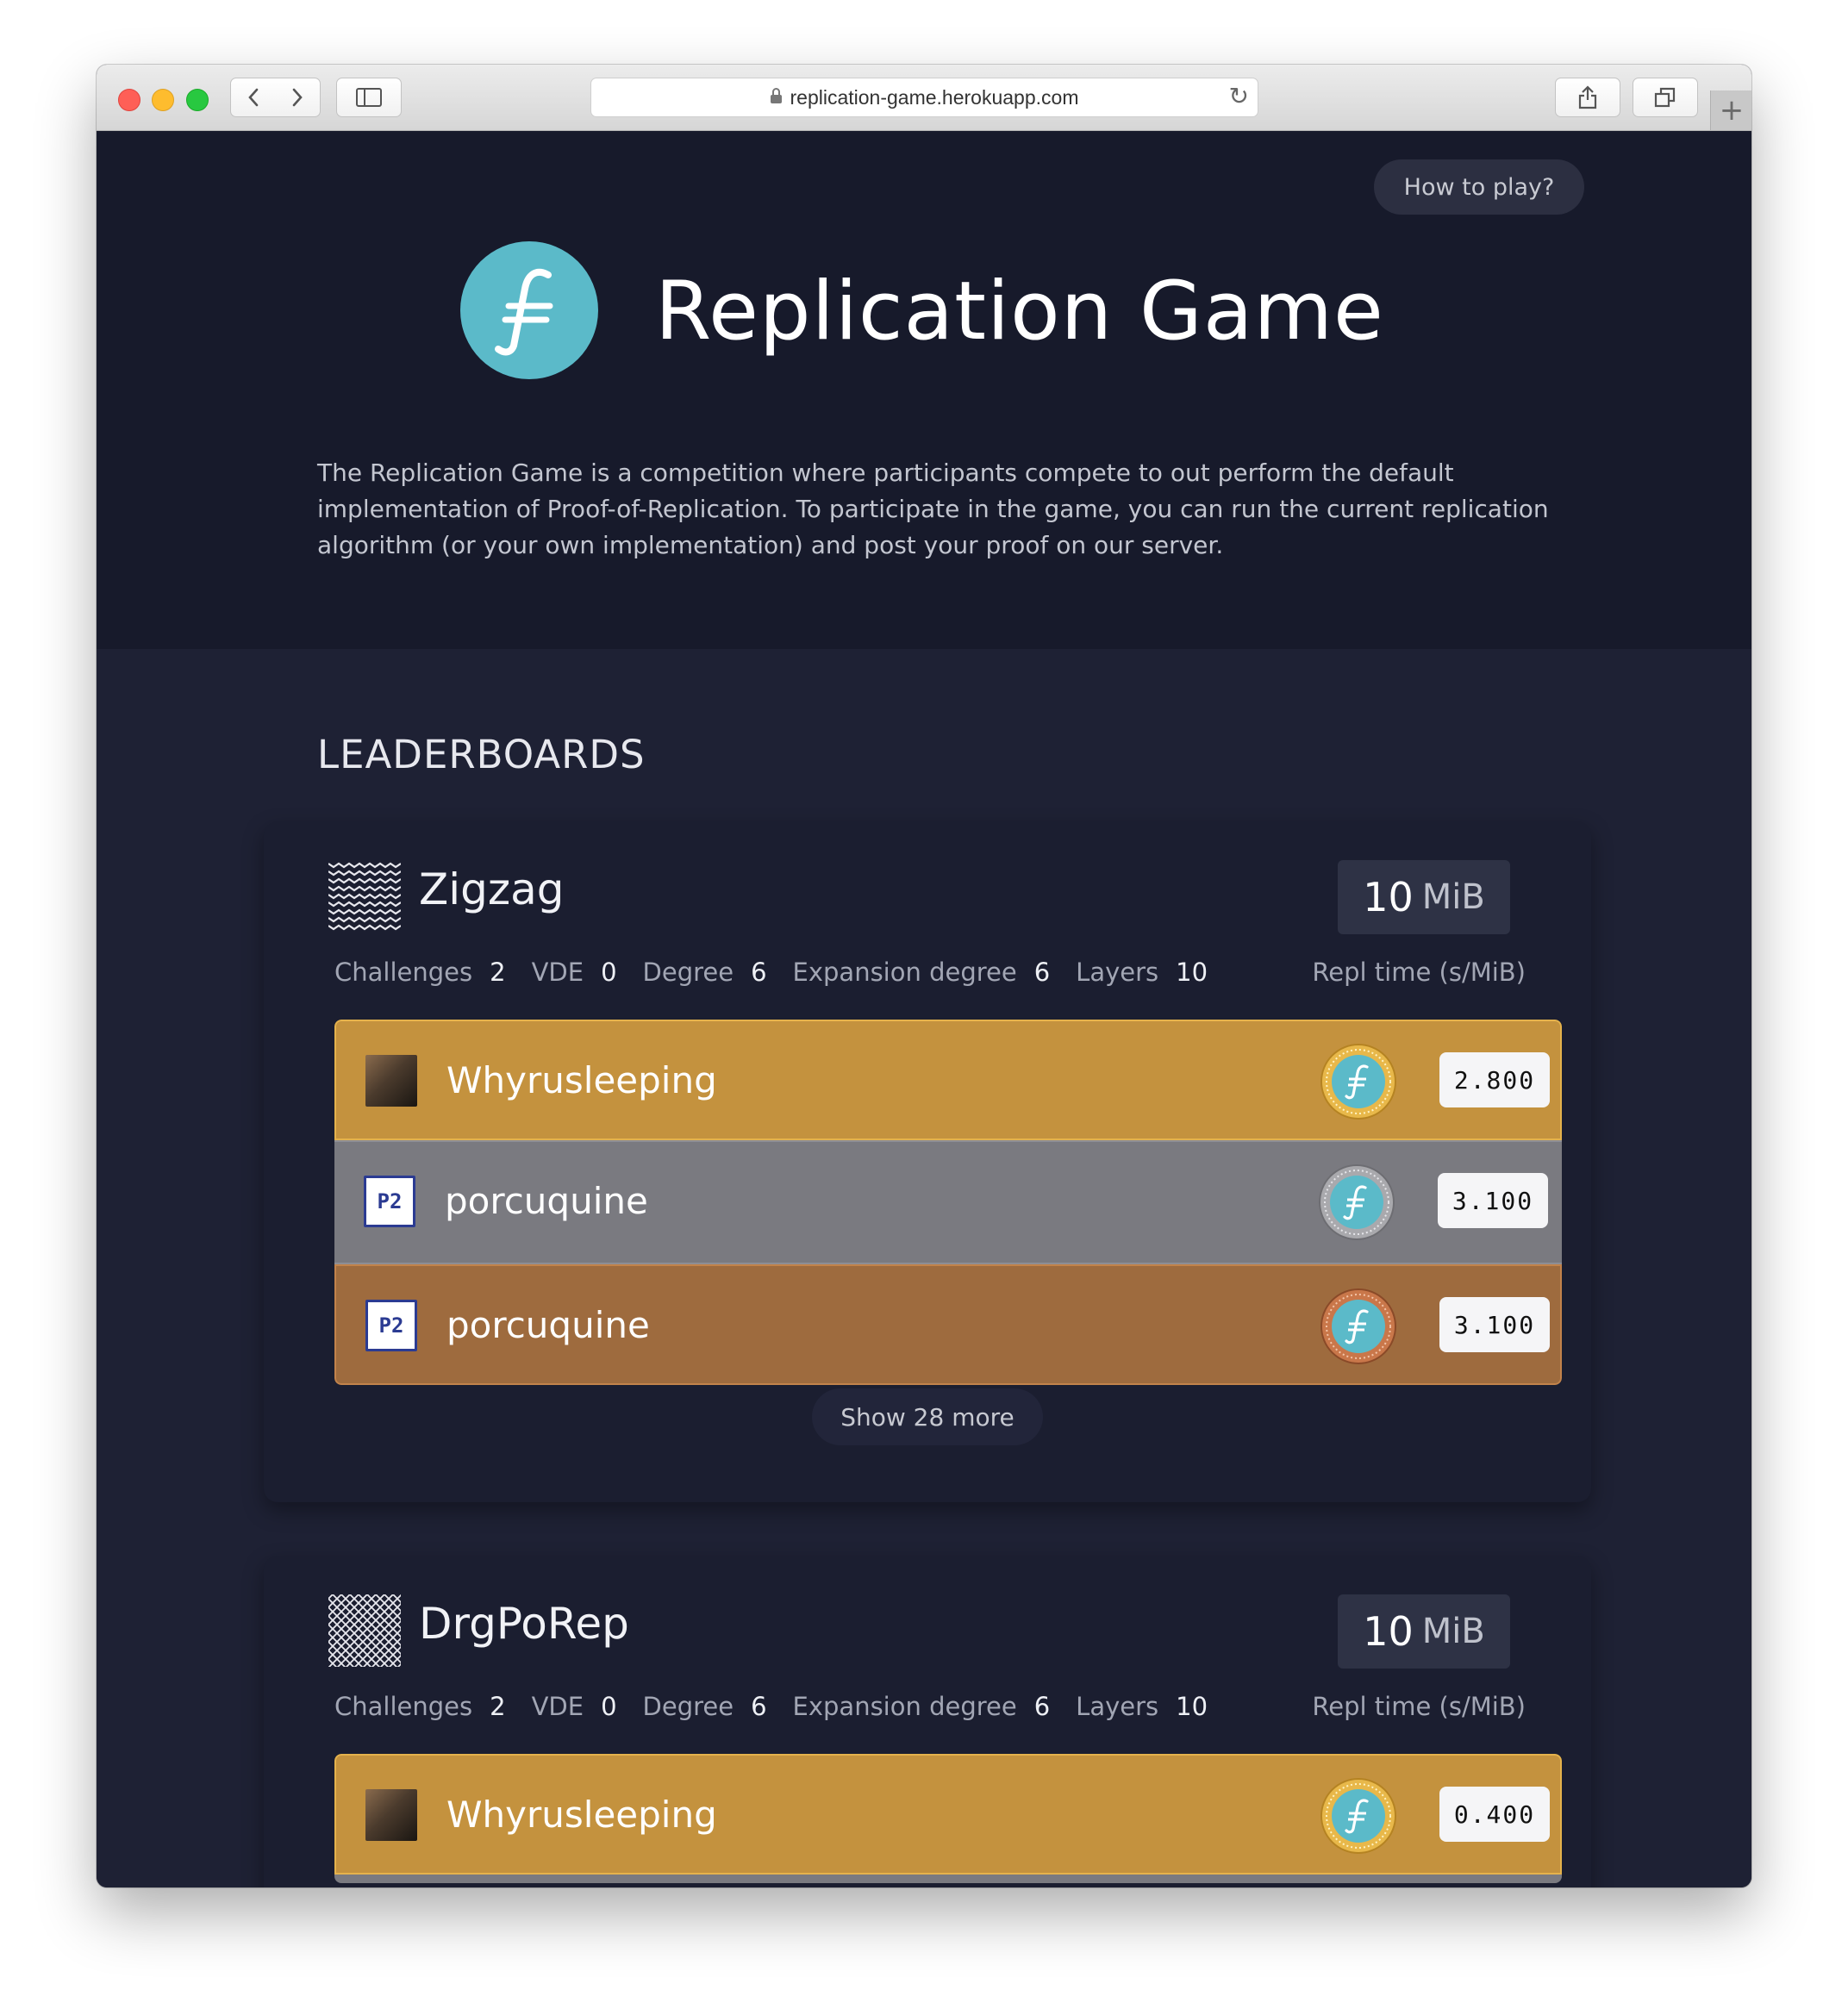 The height and width of the screenshot is (2015, 1848). What do you see at coordinates (197, 100) in the screenshot?
I see `zoom-window-button` at bounding box center [197, 100].